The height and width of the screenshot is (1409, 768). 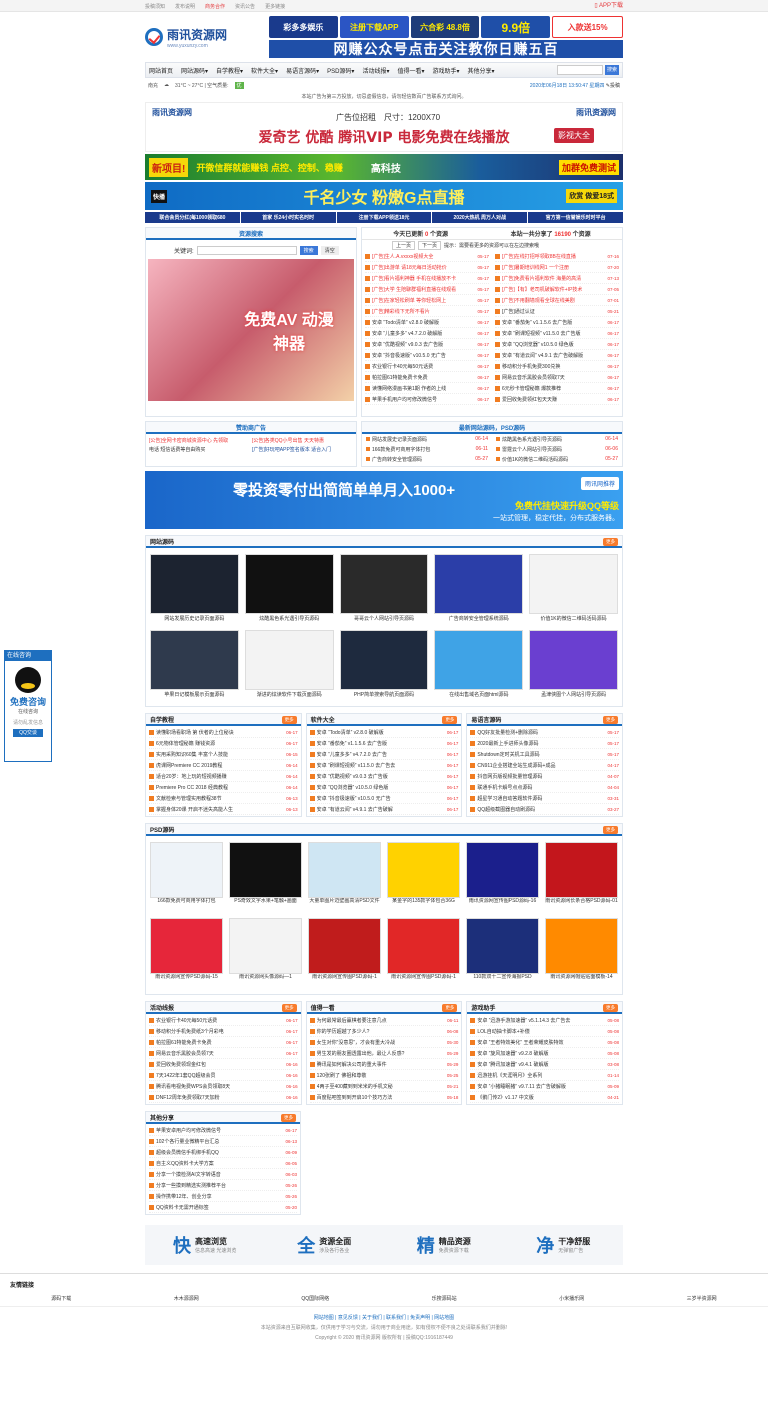 I want to click on thumb-caption: PHP简单搜索导航页面源码, so click(x=384, y=695).